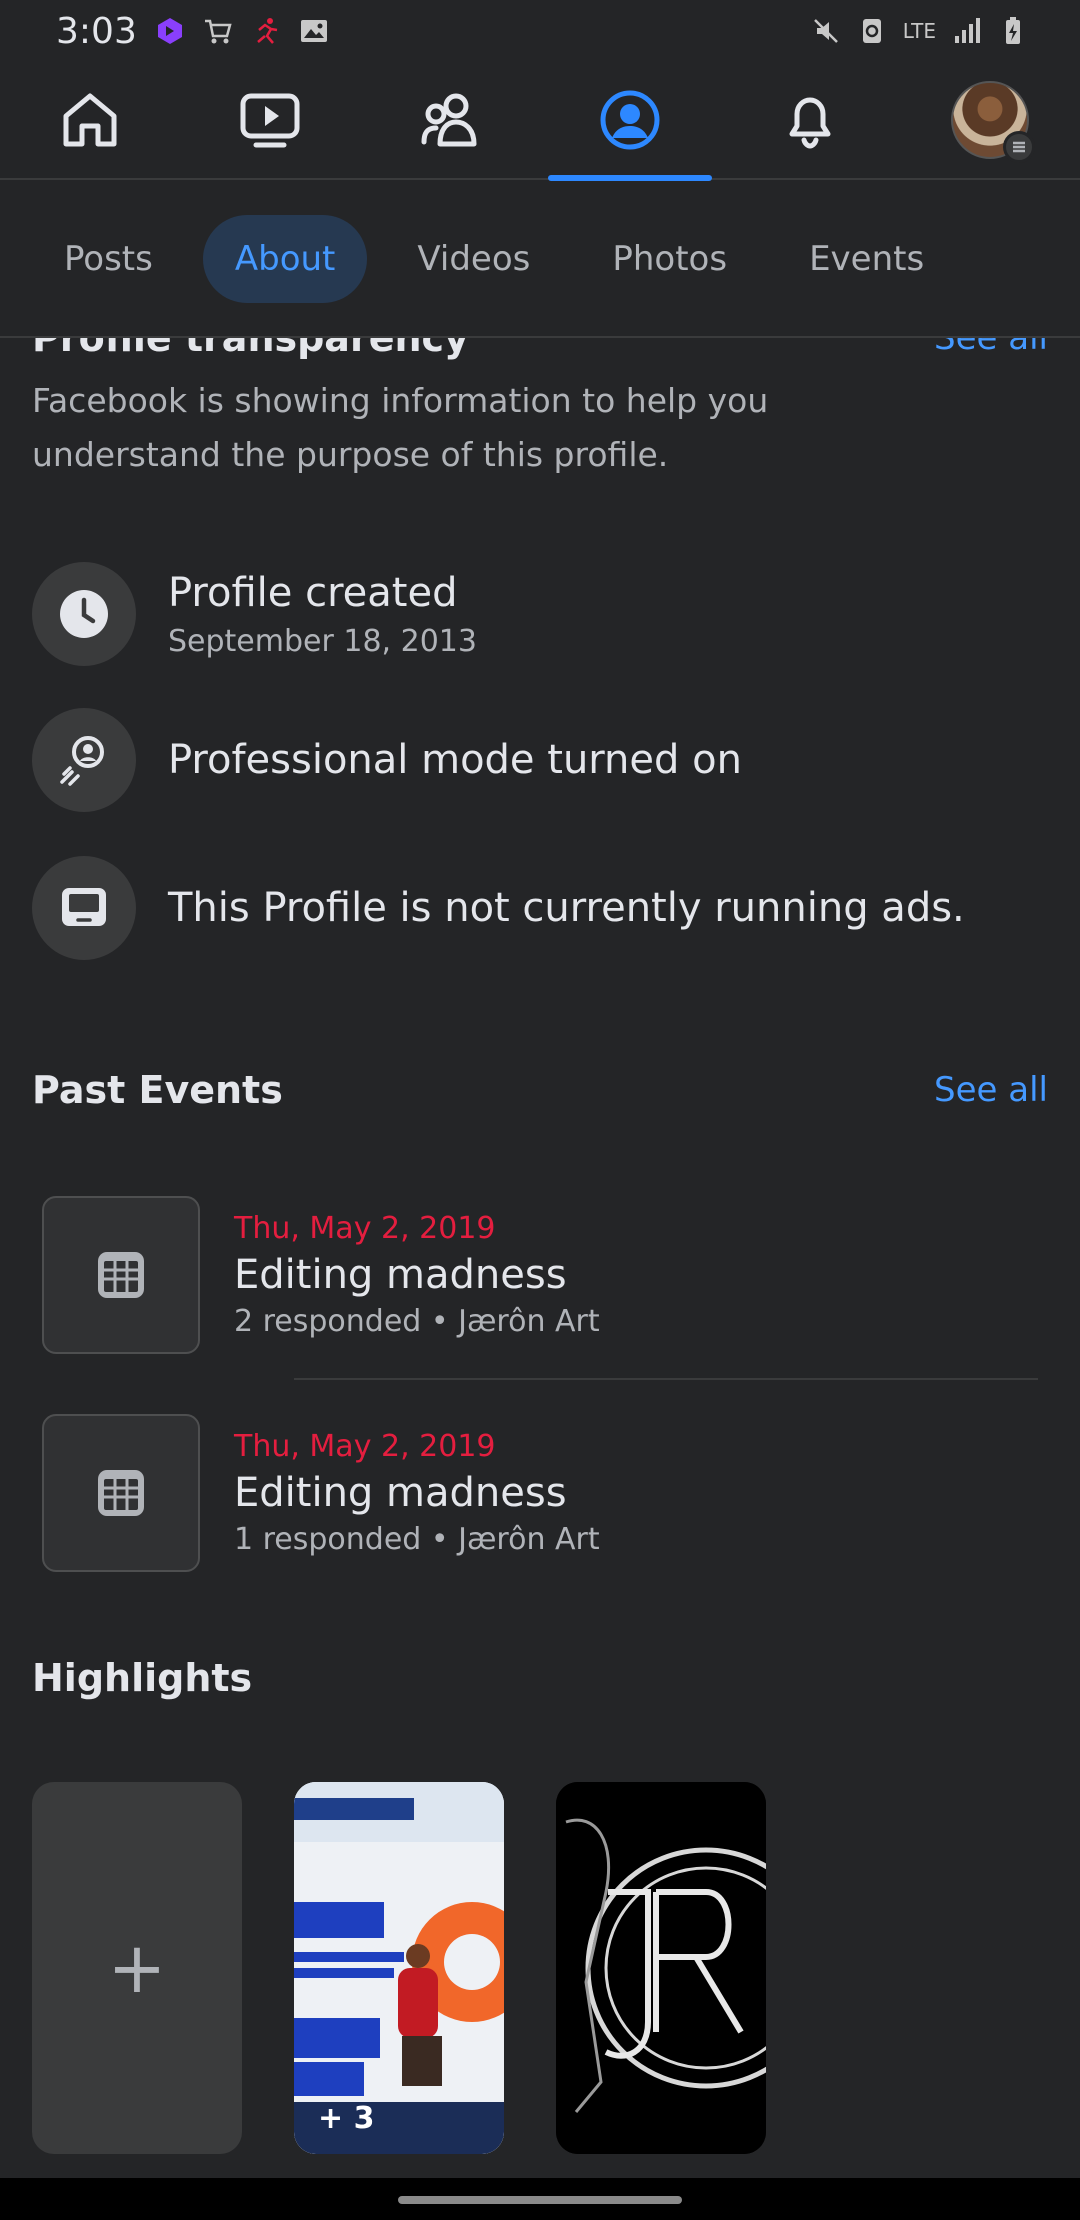 The width and height of the screenshot is (1080, 2220). Describe the element at coordinates (967, 30) in the screenshot. I see `signal-icon` at that location.